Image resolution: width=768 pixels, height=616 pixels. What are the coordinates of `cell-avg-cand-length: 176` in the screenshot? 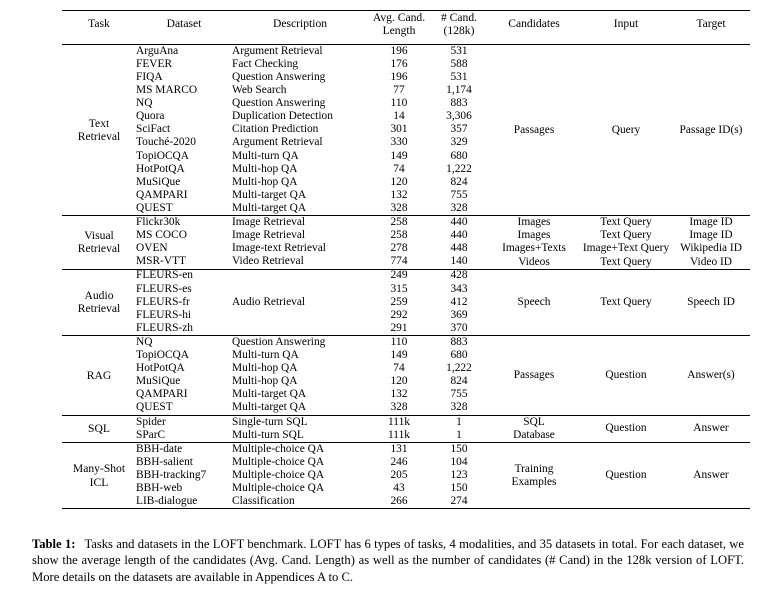 It's located at (399, 63).